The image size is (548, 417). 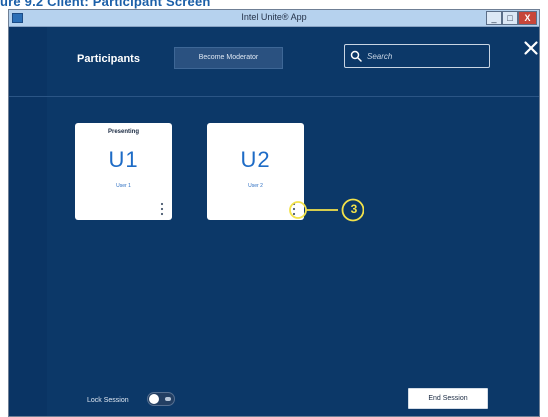 I want to click on participant-initials: U2, so click(x=255, y=159).